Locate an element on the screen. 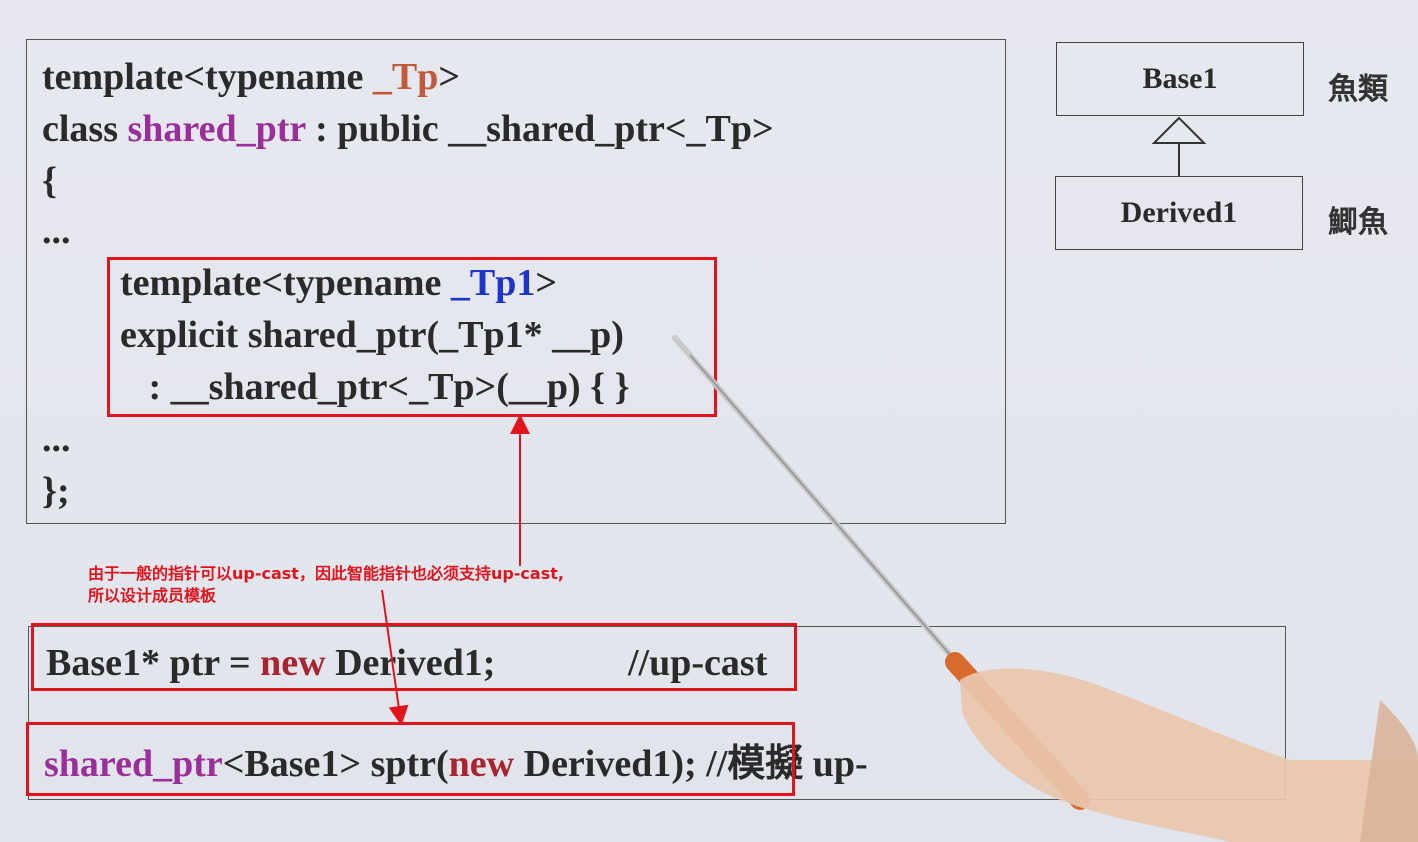 This screenshot has height=842, width=1418. hand-shape is located at coordinates (1189, 755).